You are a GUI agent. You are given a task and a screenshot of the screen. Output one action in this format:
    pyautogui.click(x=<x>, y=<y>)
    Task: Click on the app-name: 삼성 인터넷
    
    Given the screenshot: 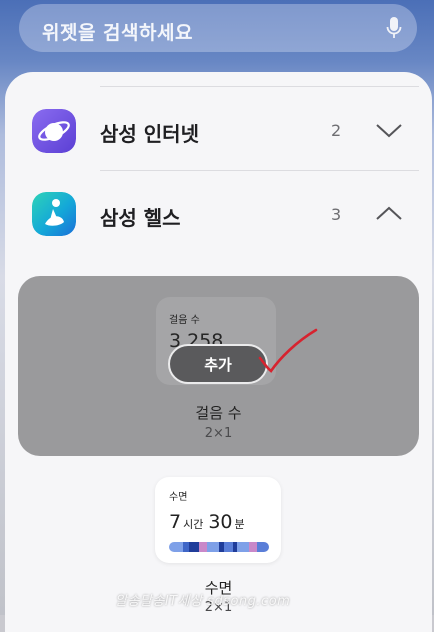 What is the action you would take?
    pyautogui.click(x=149, y=134)
    